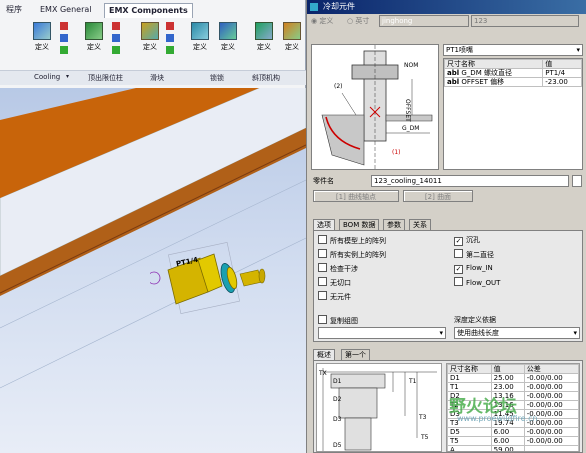  What do you see at coordinates (562, 64) in the screenshot?
I see `params-header-value: 值` at bounding box center [562, 64].